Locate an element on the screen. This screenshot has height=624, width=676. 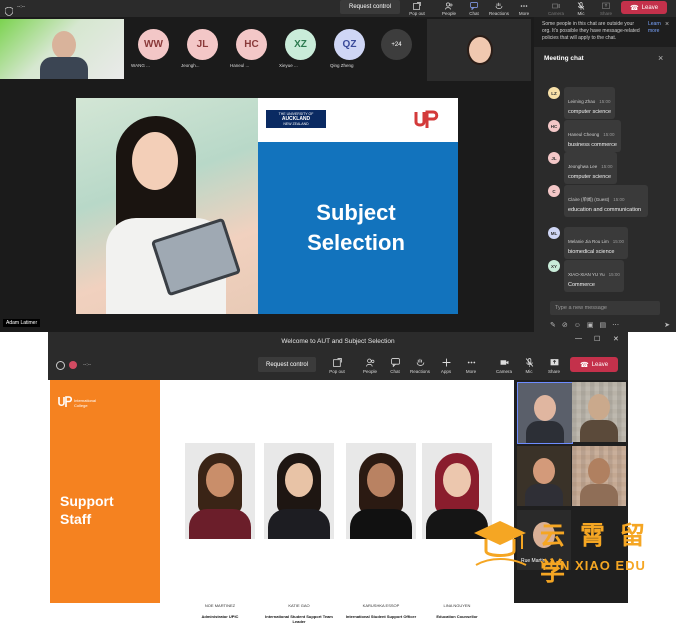
message-input: Type a new message is located at coordinates (605, 308).